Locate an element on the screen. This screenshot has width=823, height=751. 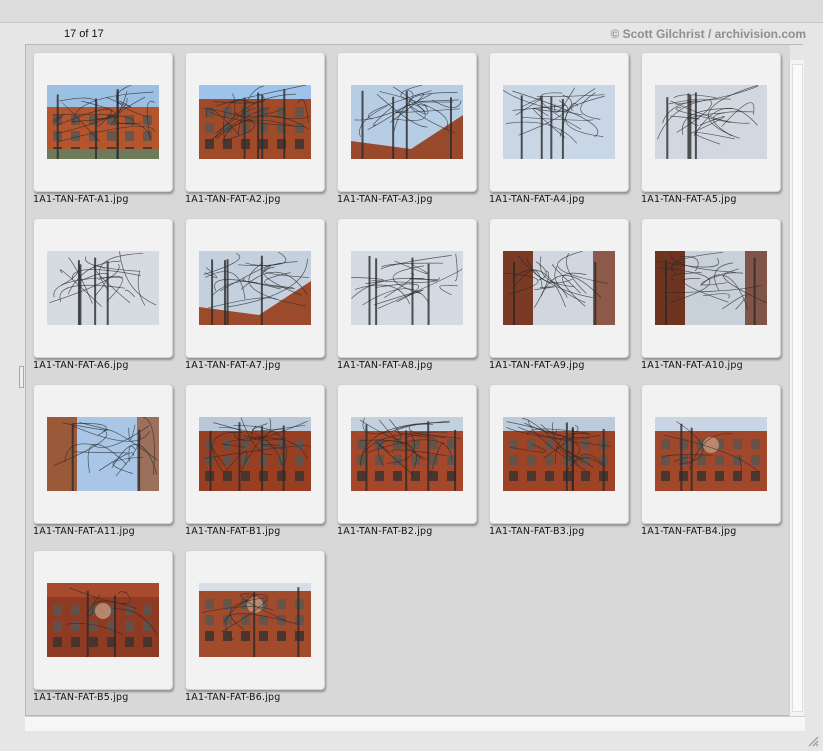
thumbnail-filename: 1A1-TAN-FAT-A9.jpg is located at coordinates (537, 365).